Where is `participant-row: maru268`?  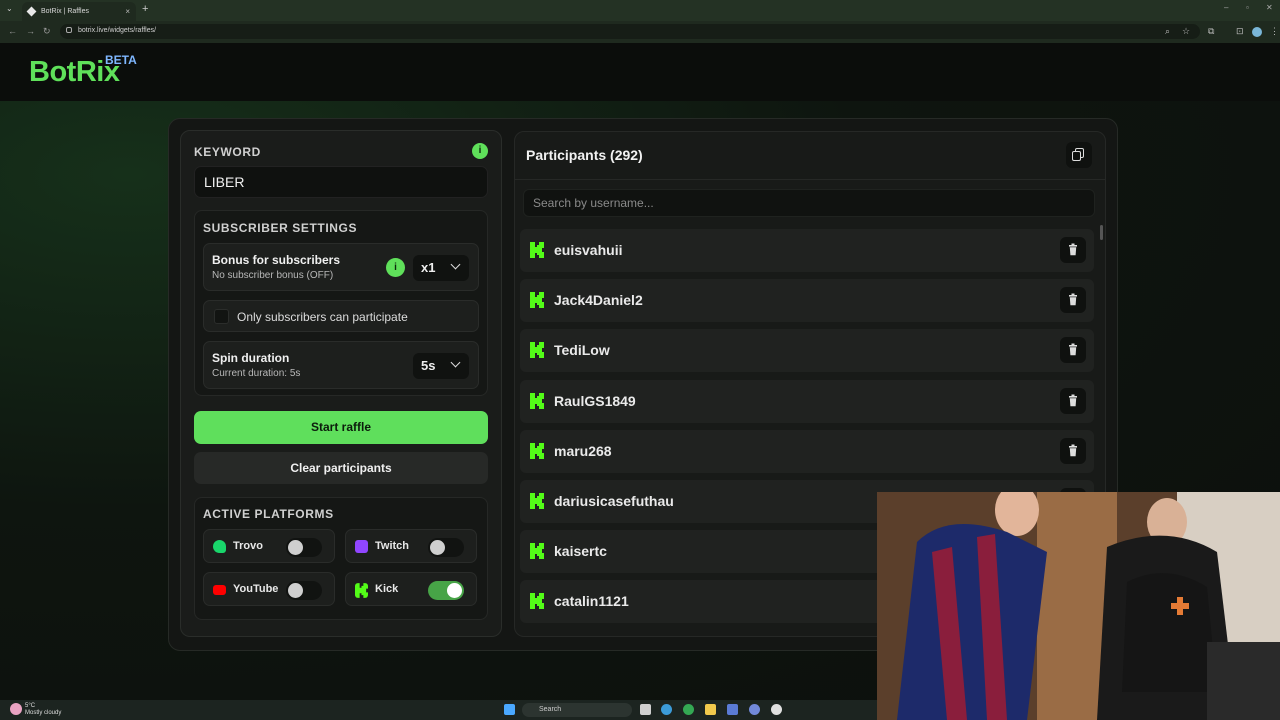 participant-row: maru268 is located at coordinates (807, 451).